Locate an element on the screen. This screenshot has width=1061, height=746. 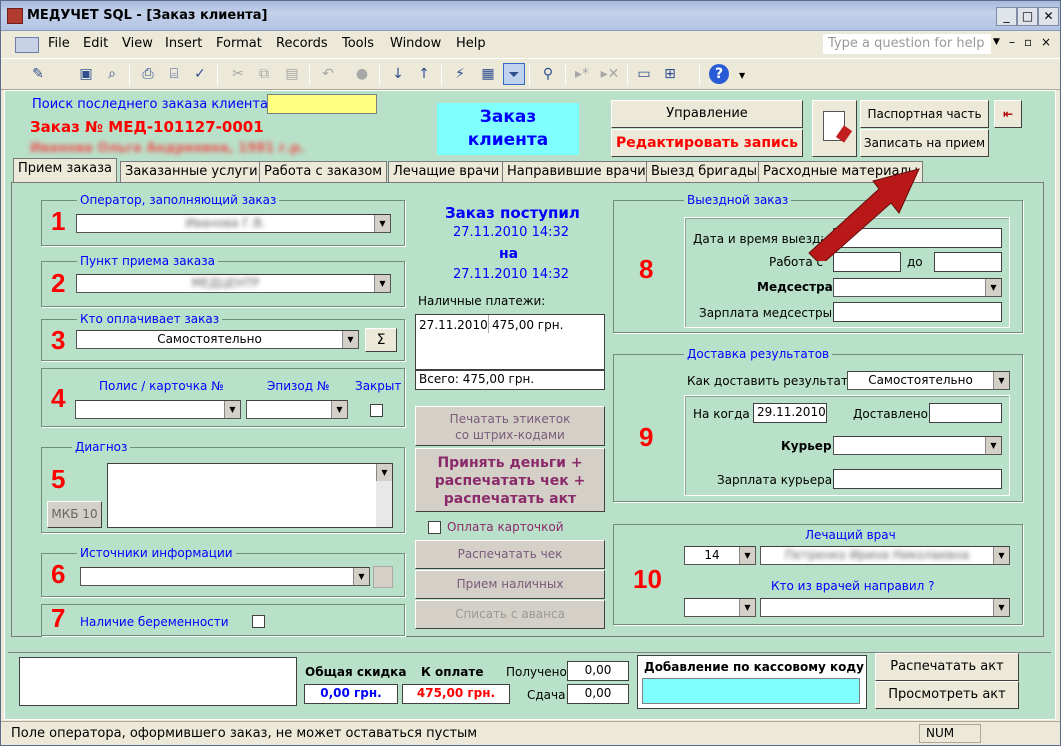
toggle-filter-icon: ⏷ is located at coordinates (514, 74).